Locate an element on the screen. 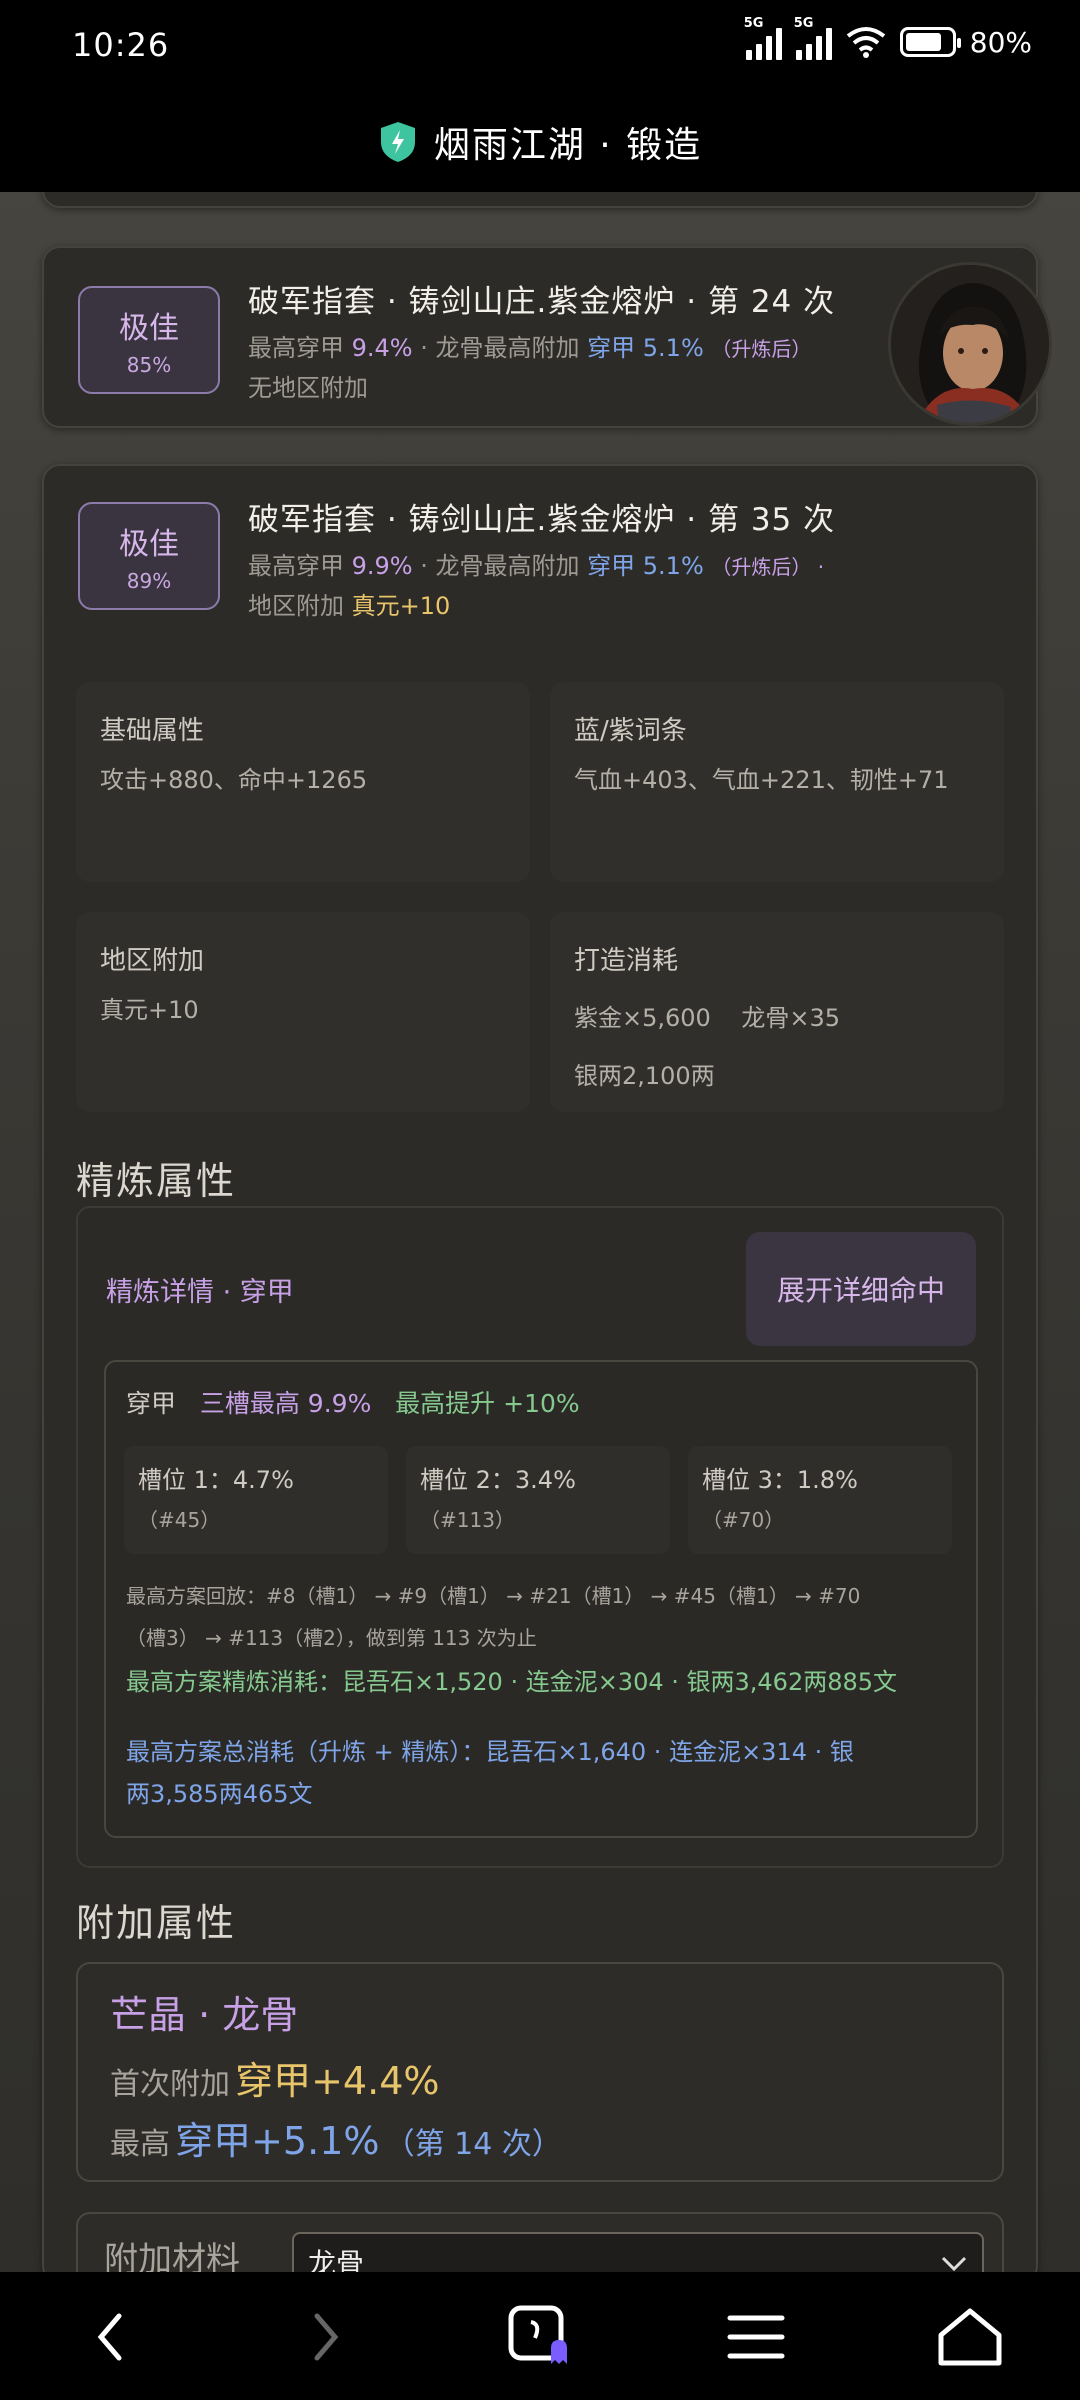 The width and height of the screenshot is (1080, 2400). slot-3: 槽位 3：1.8% （#70） is located at coordinates (820, 1500).